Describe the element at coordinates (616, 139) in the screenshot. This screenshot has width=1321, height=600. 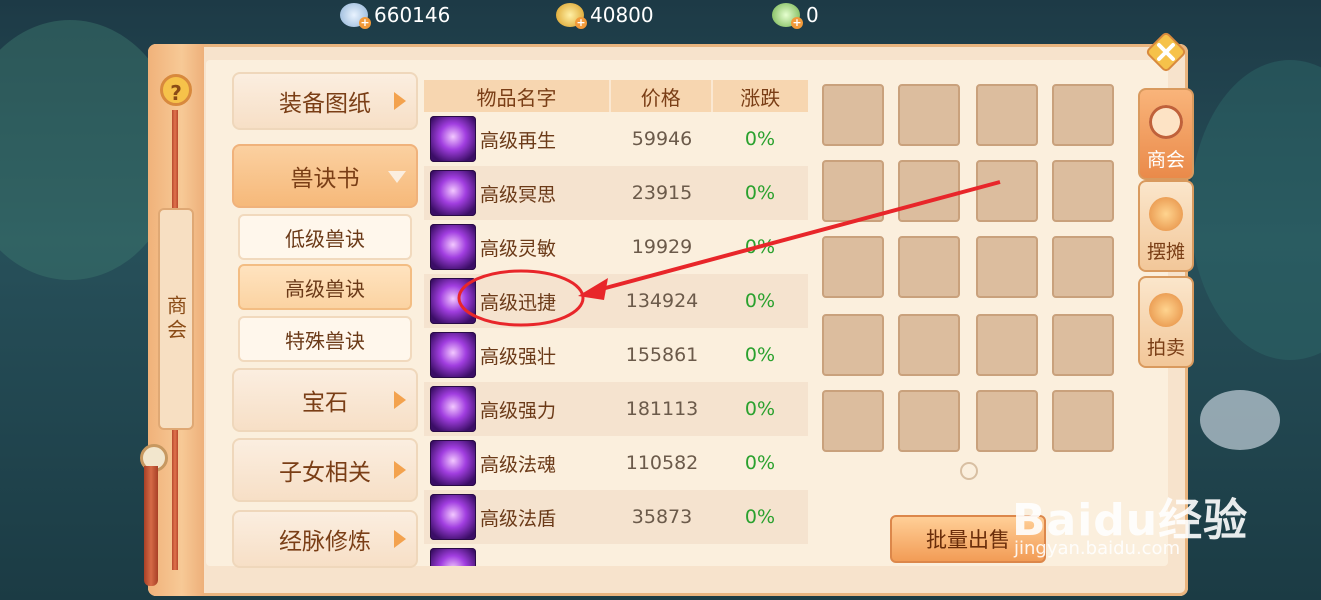
I see `table-row: 高级再生 59946 0%` at that location.